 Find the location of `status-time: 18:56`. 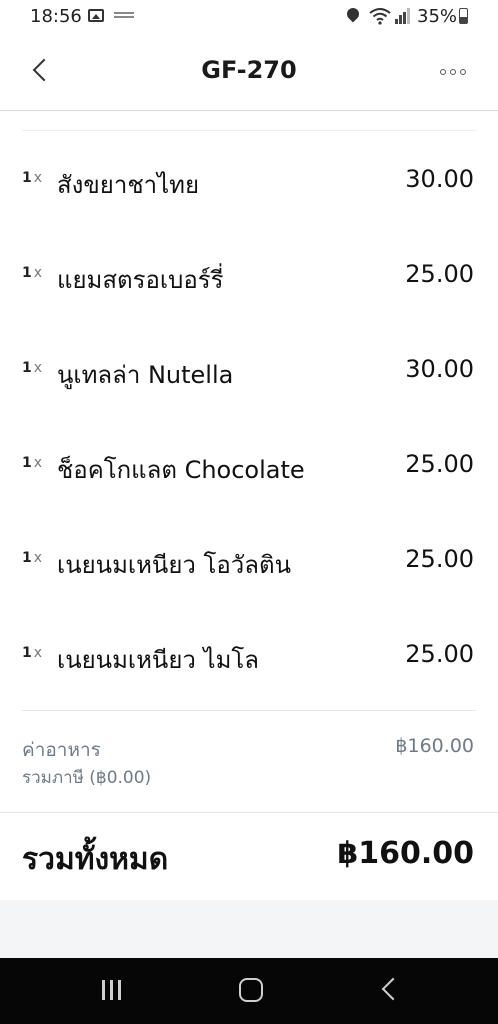

status-time: 18:56 is located at coordinates (56, 16).